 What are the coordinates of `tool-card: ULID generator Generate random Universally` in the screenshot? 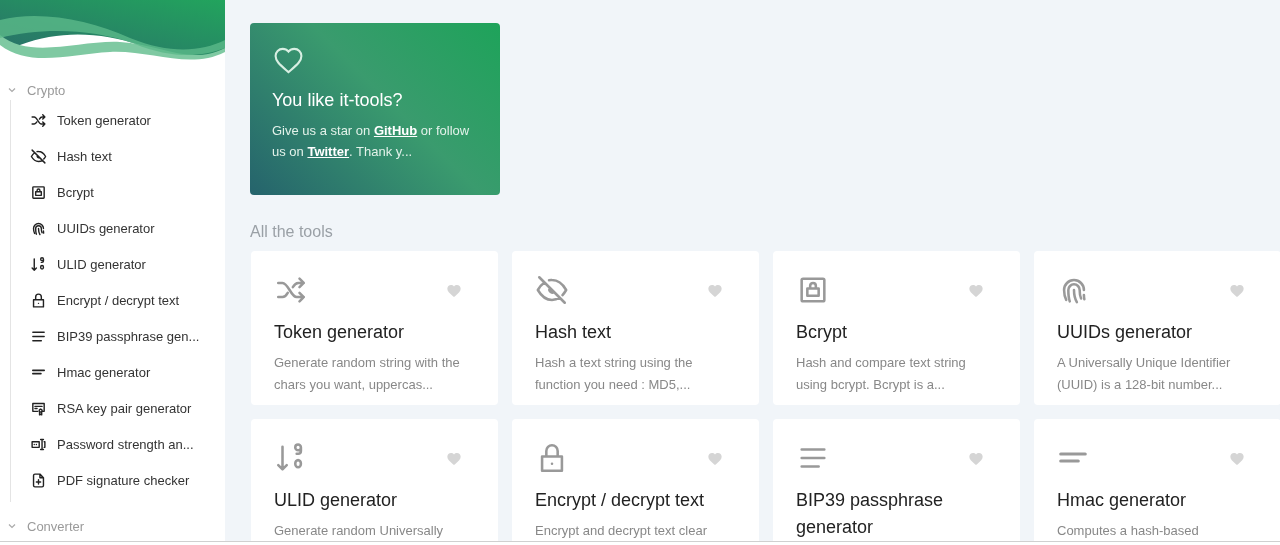 It's located at (374, 480).